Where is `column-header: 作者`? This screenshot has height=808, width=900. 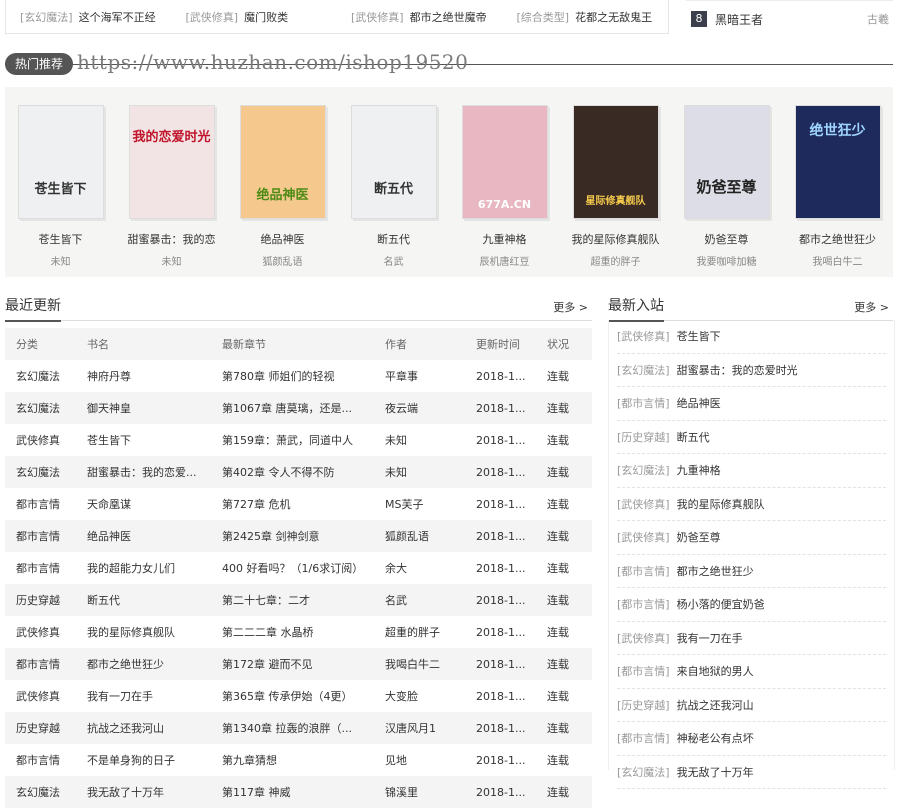
column-header: 作者 is located at coordinates (419, 344).